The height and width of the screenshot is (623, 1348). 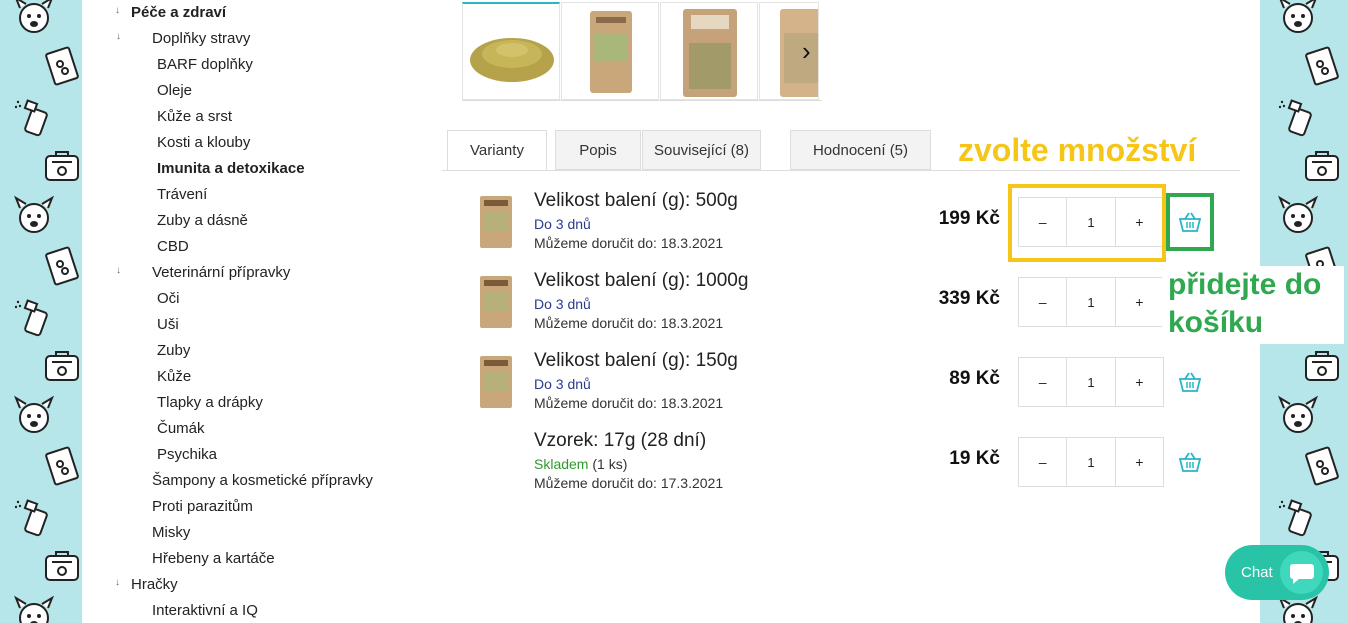 What do you see at coordinates (629, 403) in the screenshot?
I see `variant-delivery-date: Můžeme doručit do: 18.3.2021` at bounding box center [629, 403].